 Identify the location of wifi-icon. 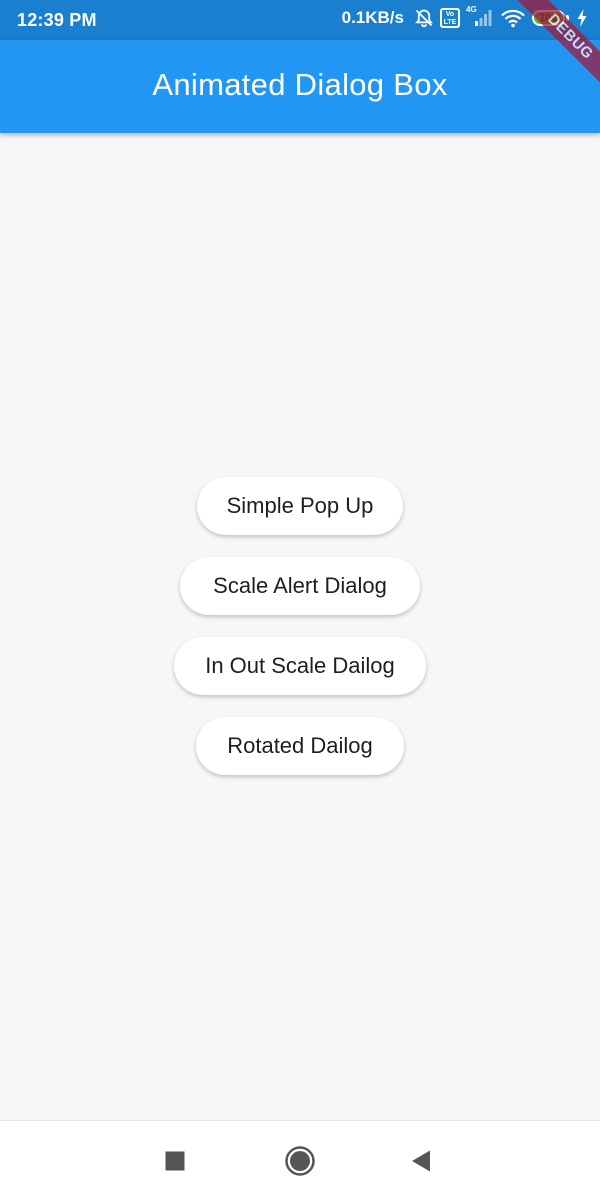
(513, 18).